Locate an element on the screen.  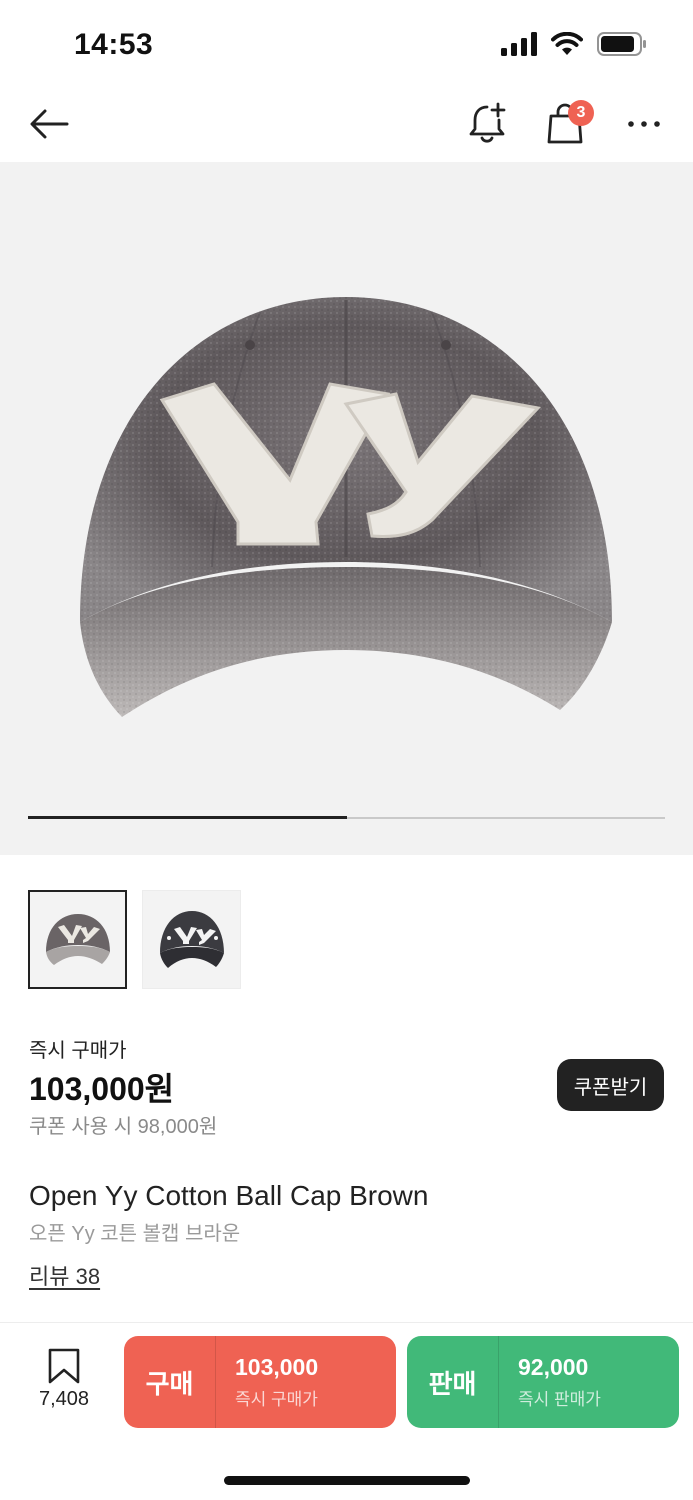
bell-plus-icon is located at coordinates (487, 122).